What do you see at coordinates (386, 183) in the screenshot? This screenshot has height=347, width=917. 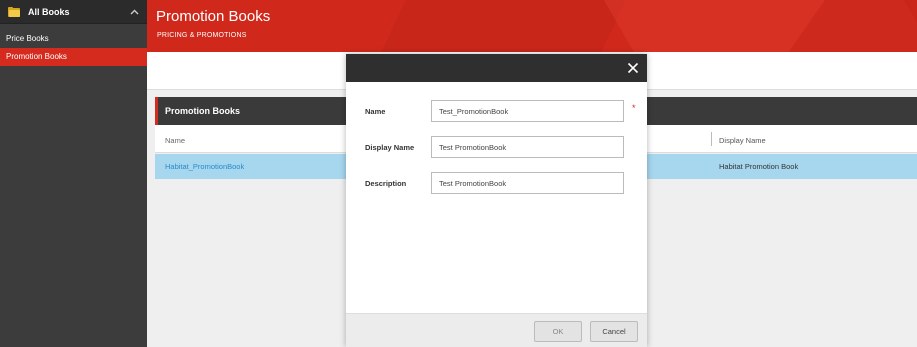 I see `description-label: Description` at bounding box center [386, 183].